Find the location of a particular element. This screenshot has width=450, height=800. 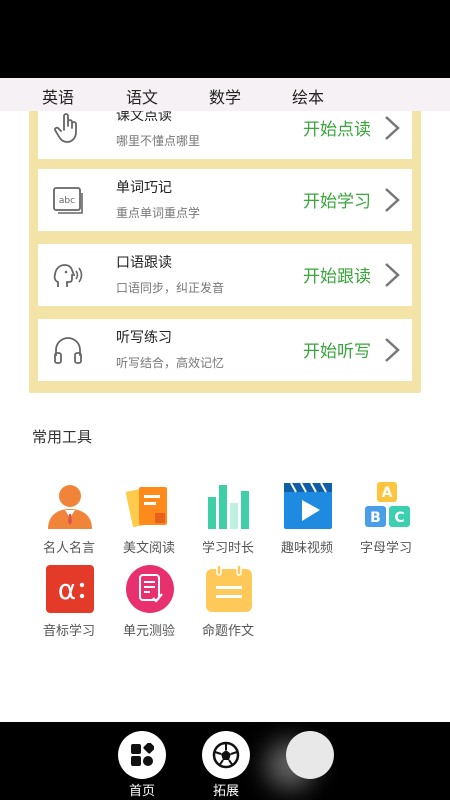

tool-composition: 命题作文 is located at coordinates (228, 604).